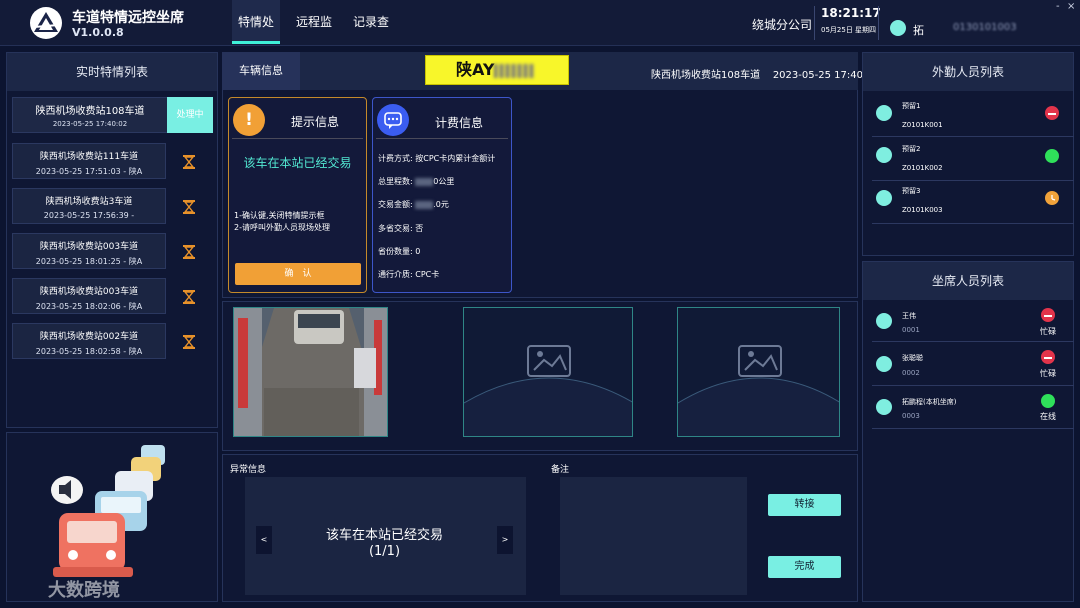 The width and height of the screenshot is (1080, 608). What do you see at coordinates (89, 171) in the screenshot?
I see `alert-time: 2023-05-25 17:51:03 - 陕A` at bounding box center [89, 171].